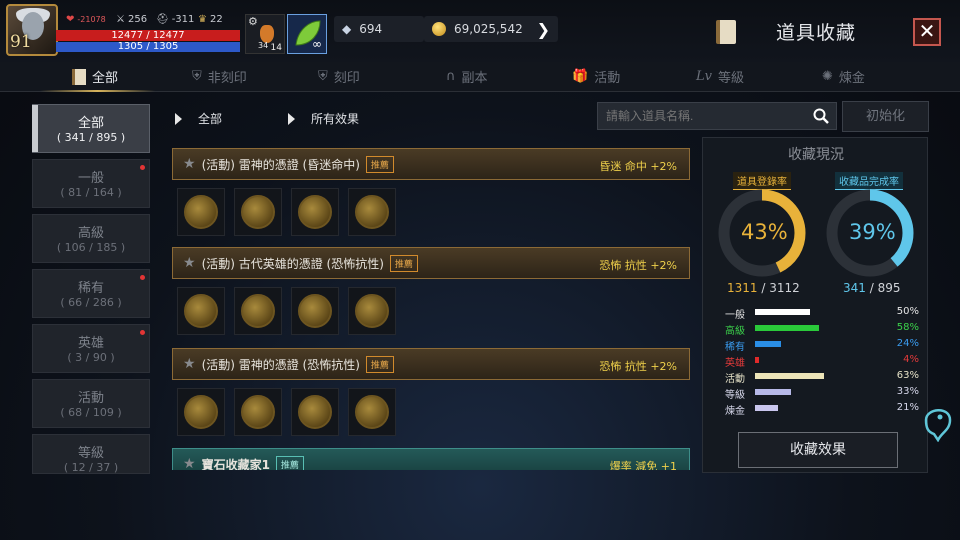 This screenshot has width=960, height=540. What do you see at coordinates (474, 78) in the screenshot?
I see `tab-dungeon-label: 副本` at bounding box center [474, 78].